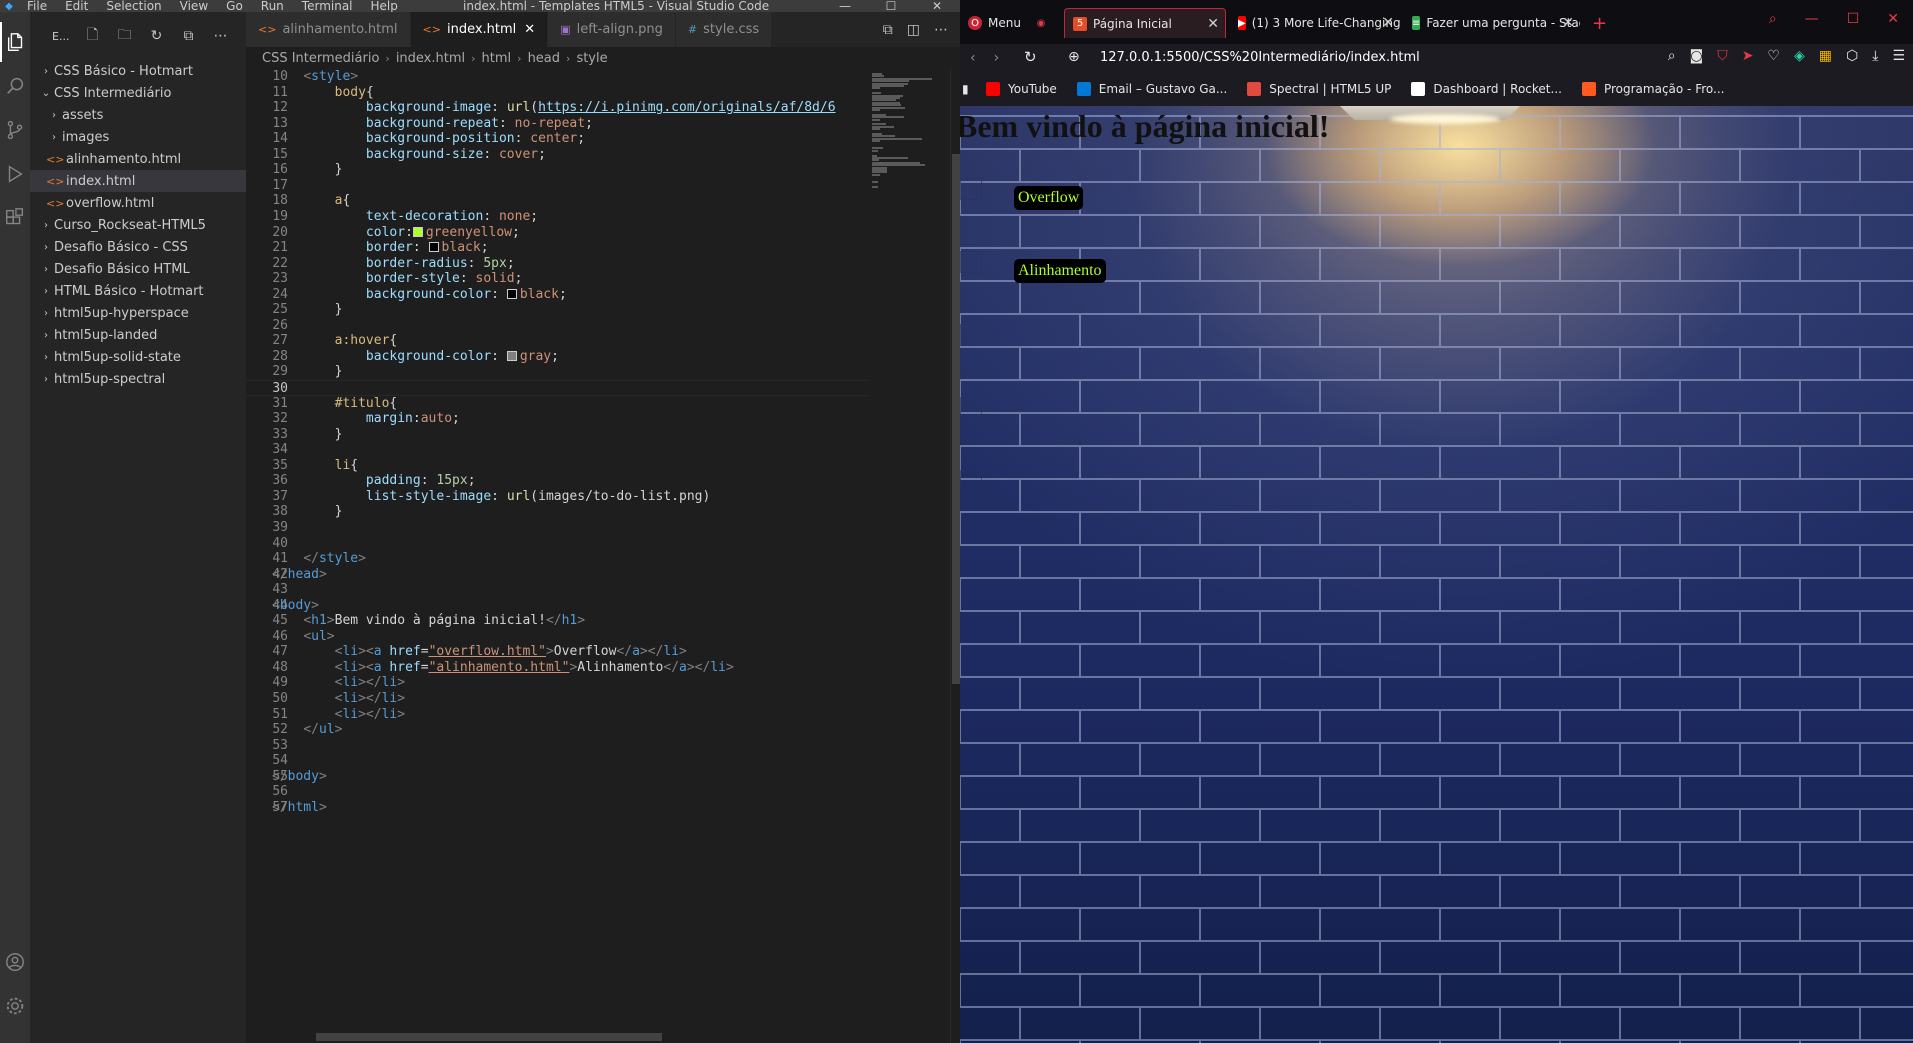 The width and height of the screenshot is (1913, 1043). I want to click on shield-icon: ⛉, so click(1722, 56).